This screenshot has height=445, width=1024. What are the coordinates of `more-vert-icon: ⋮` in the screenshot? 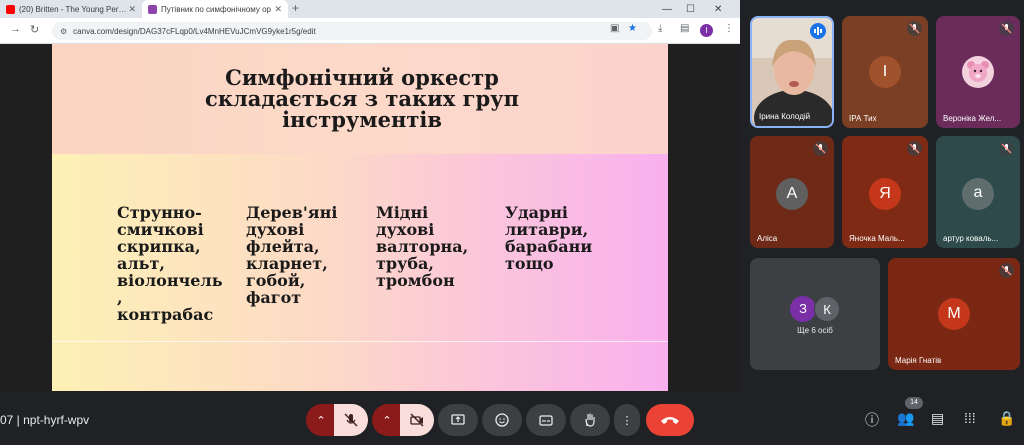 It's located at (627, 420).